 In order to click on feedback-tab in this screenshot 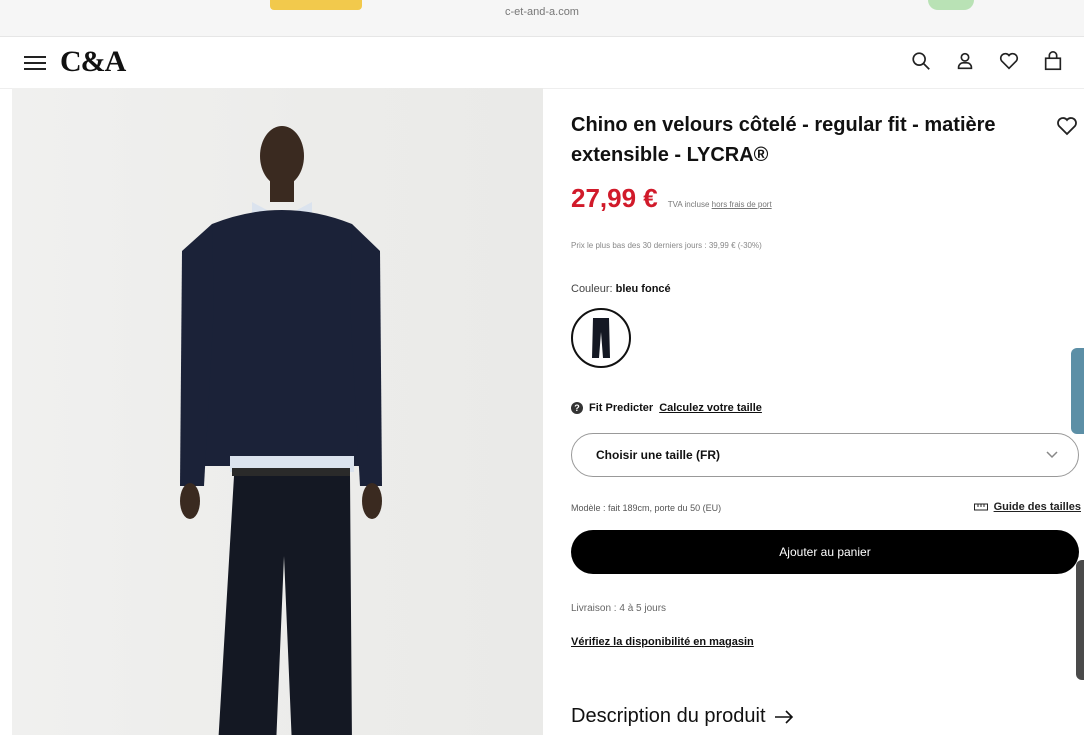, I will do `click(1077, 391)`.